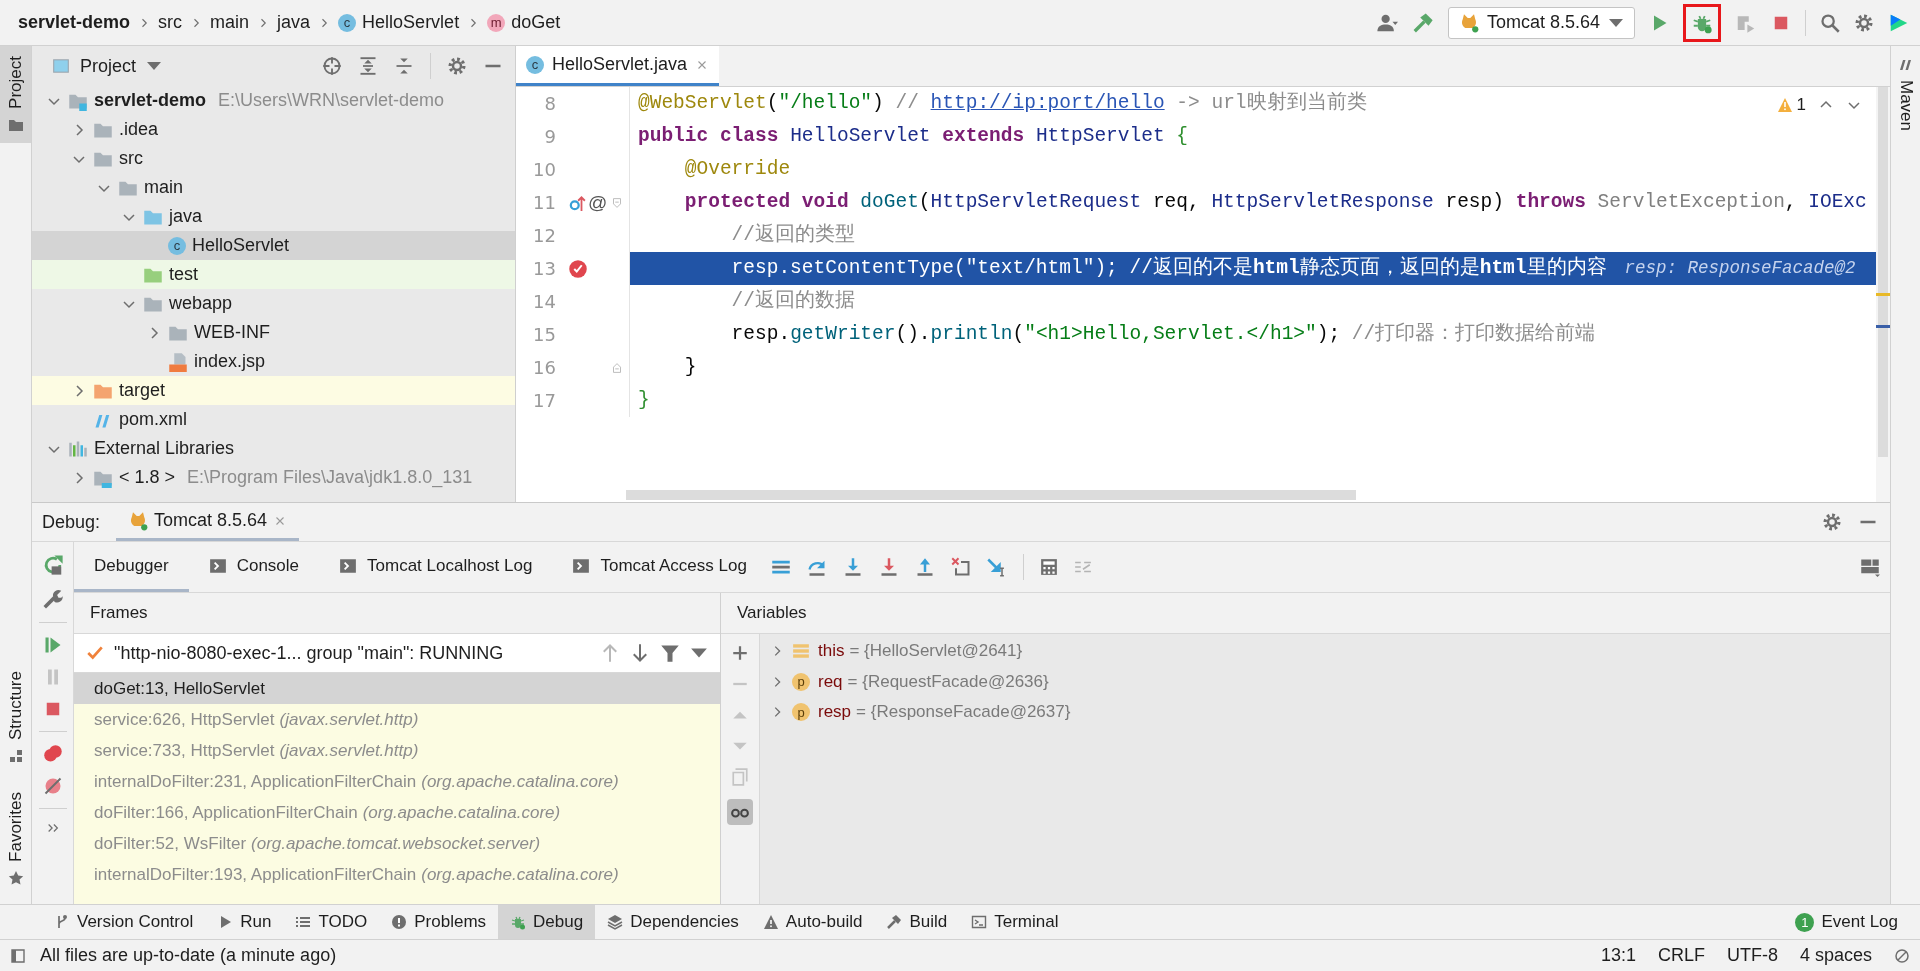 Image resolution: width=1920 pixels, height=971 pixels. I want to click on tree-item: c HelloServlet, so click(273, 245).